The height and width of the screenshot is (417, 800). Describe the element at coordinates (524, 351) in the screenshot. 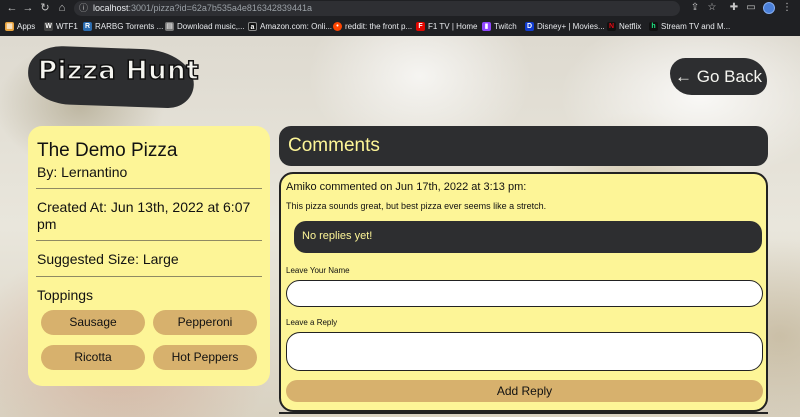

I see `reply-text-input` at that location.